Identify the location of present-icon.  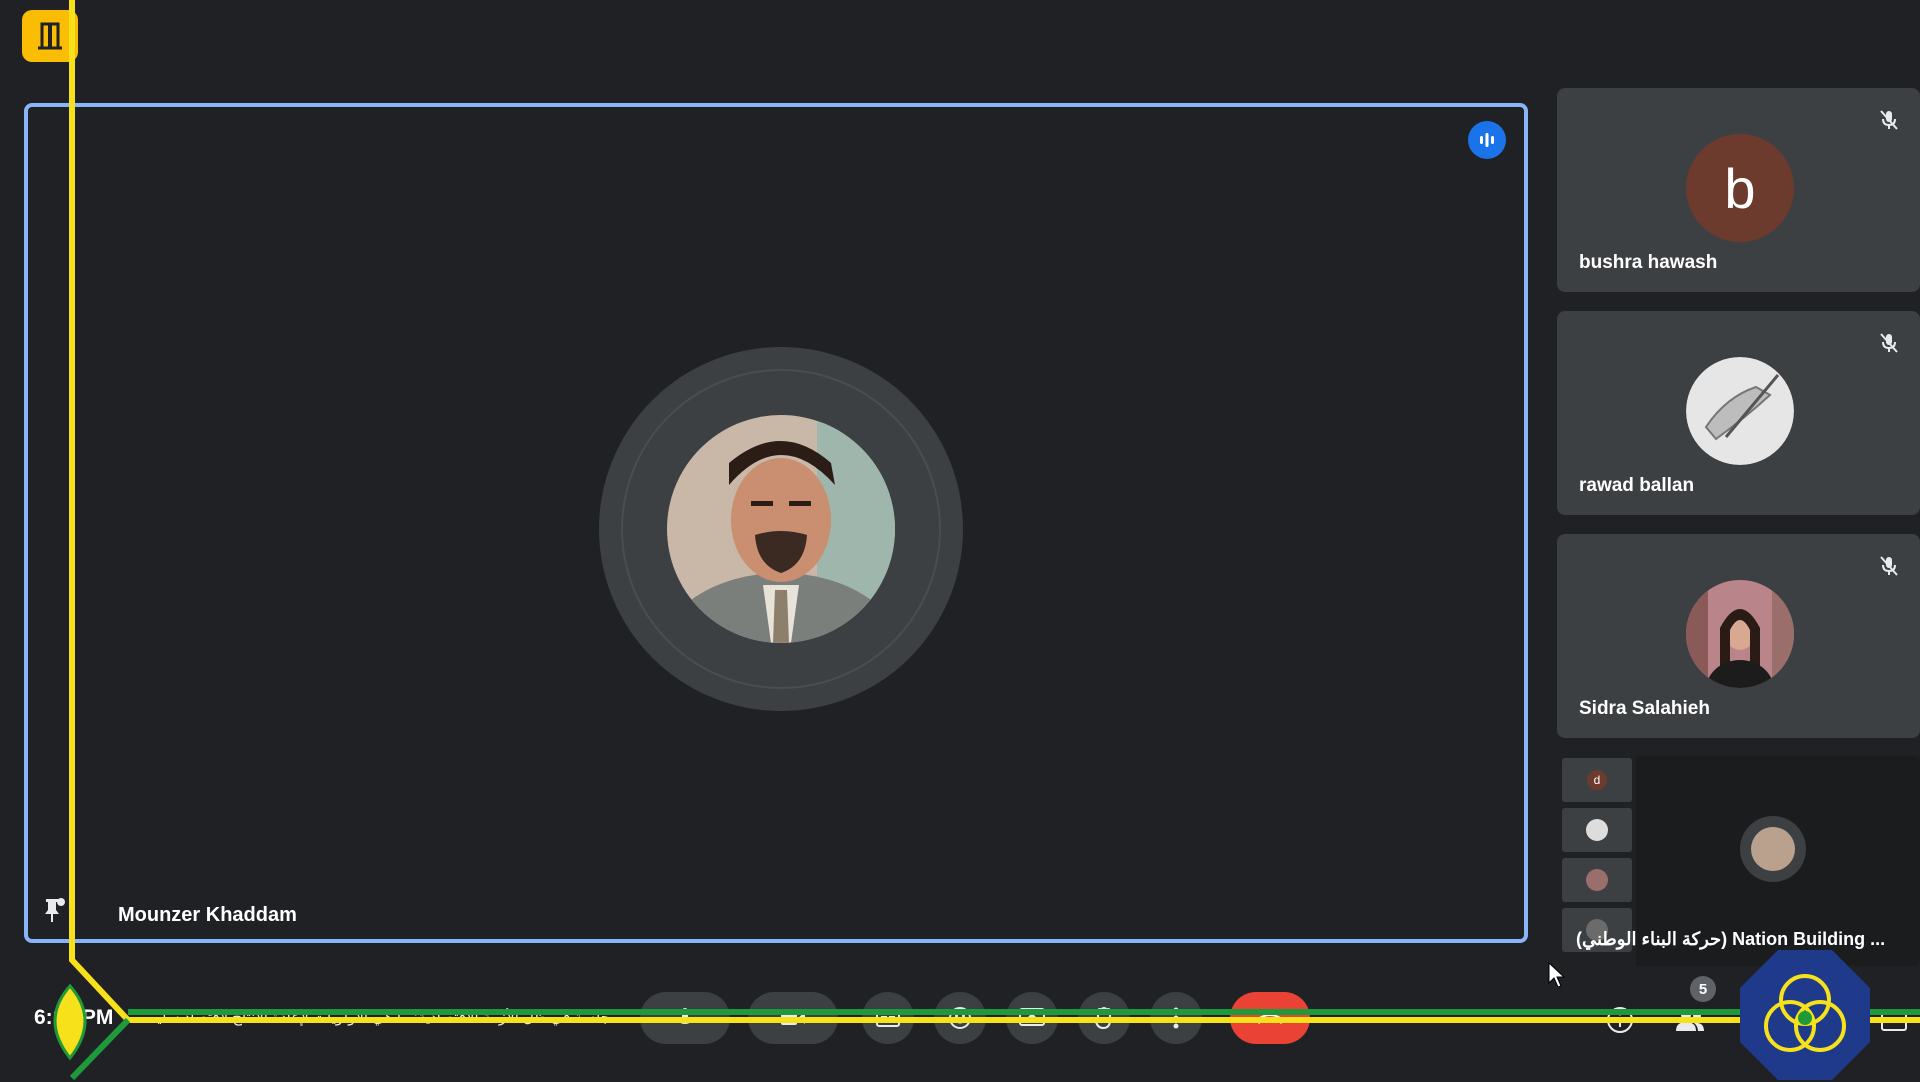
(1032, 1017).